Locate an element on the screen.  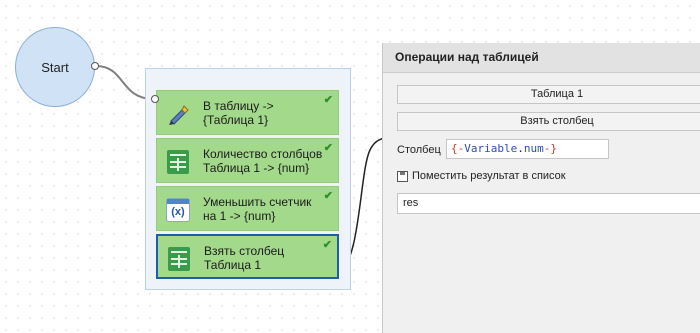
action-take-column: Взять столбец Таблица 1 ✔ is located at coordinates (247, 256).